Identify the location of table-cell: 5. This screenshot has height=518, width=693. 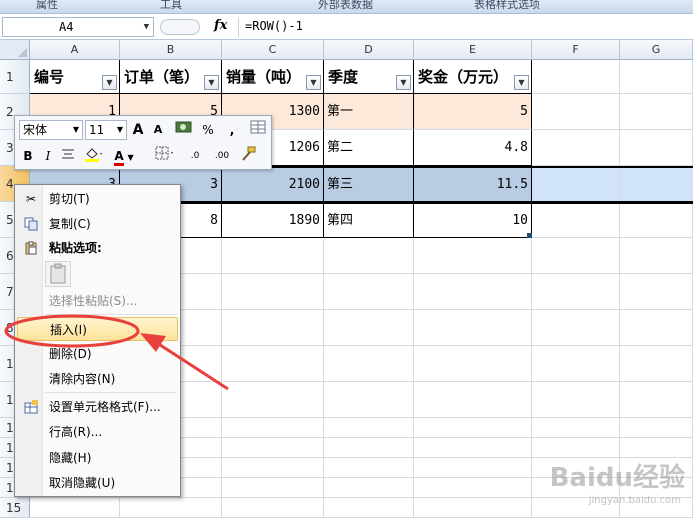
(473, 112).